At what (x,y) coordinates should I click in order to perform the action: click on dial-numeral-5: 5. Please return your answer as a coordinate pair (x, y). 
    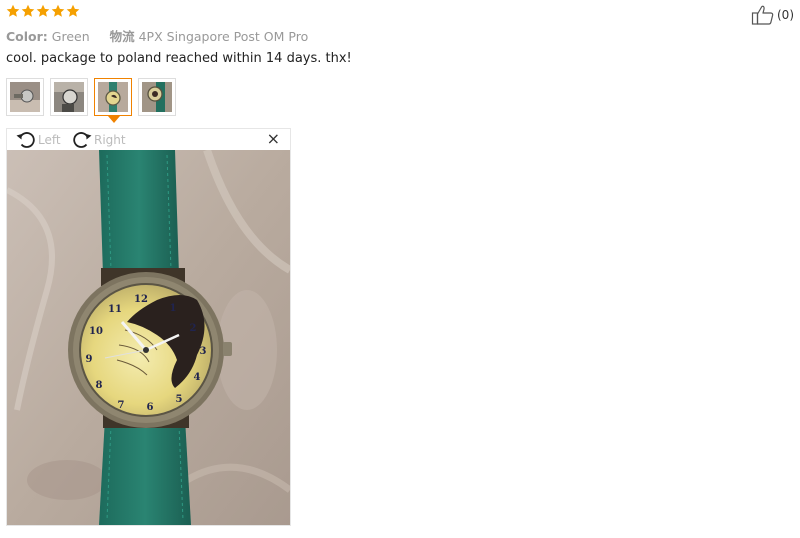
    Looking at the image, I should click on (179, 399).